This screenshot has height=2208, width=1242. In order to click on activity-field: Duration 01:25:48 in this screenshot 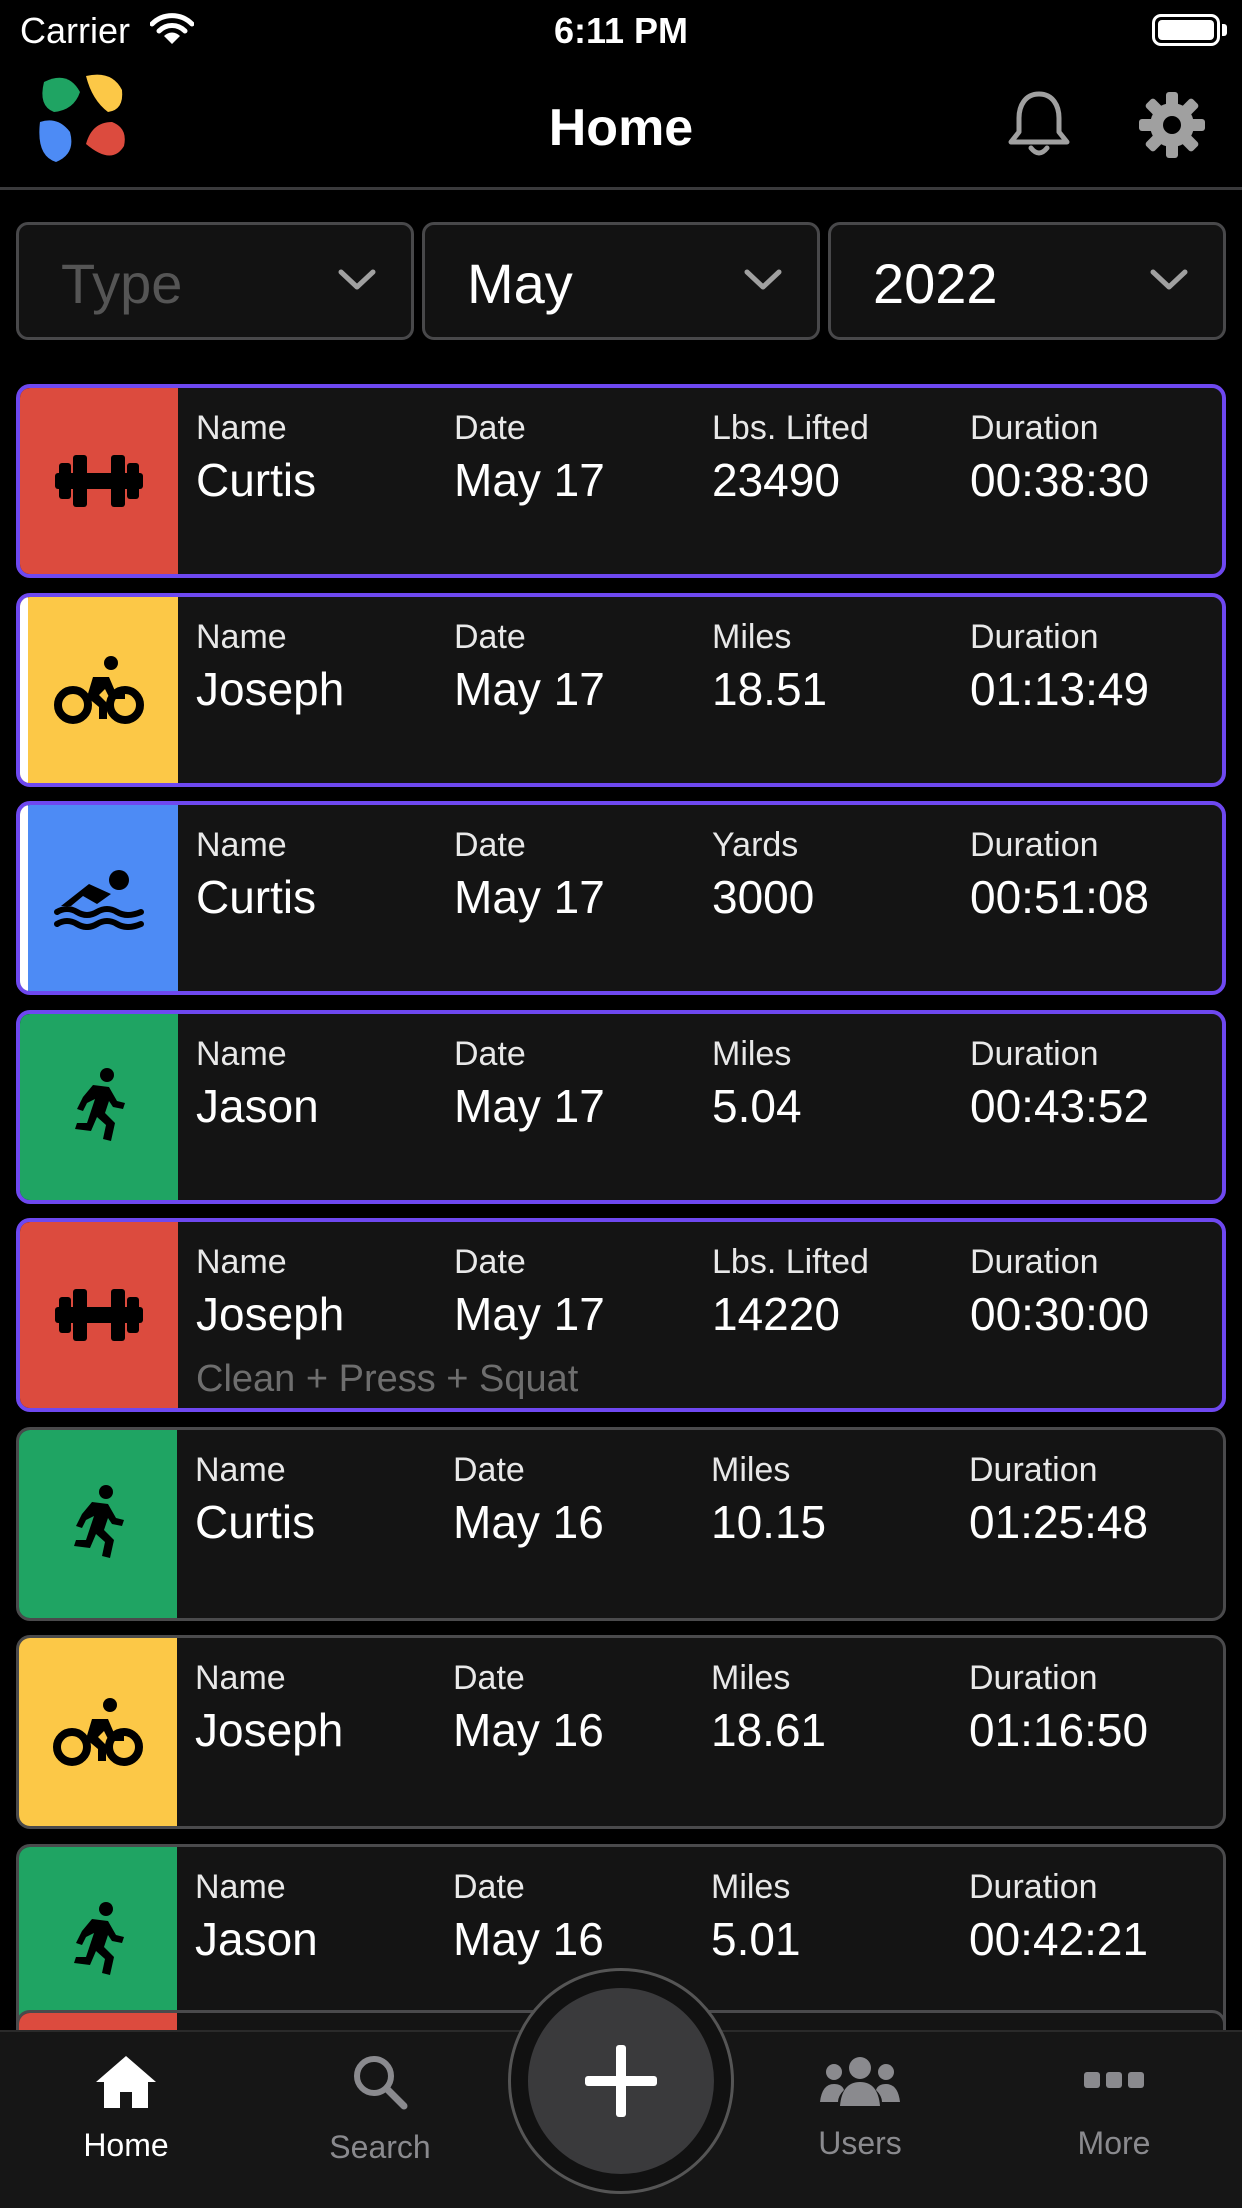, I will do `click(1058, 1501)`.